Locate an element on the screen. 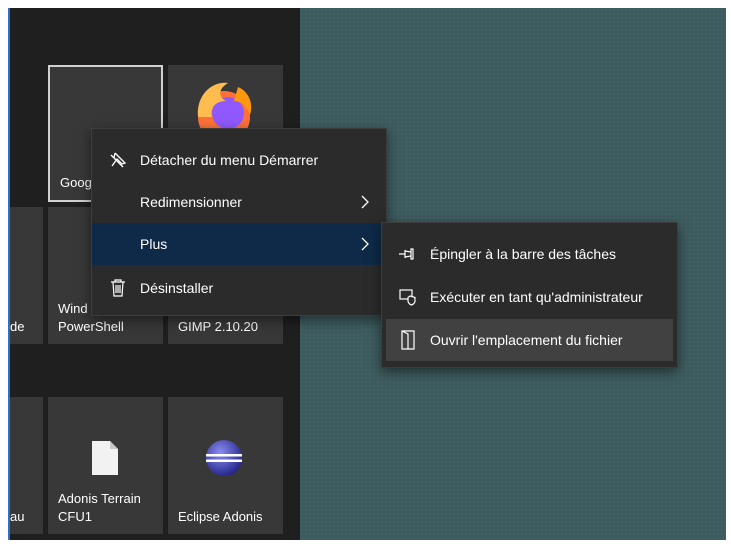 The height and width of the screenshot is (544, 731). tile-partial-left: de is located at coordinates (25, 275).